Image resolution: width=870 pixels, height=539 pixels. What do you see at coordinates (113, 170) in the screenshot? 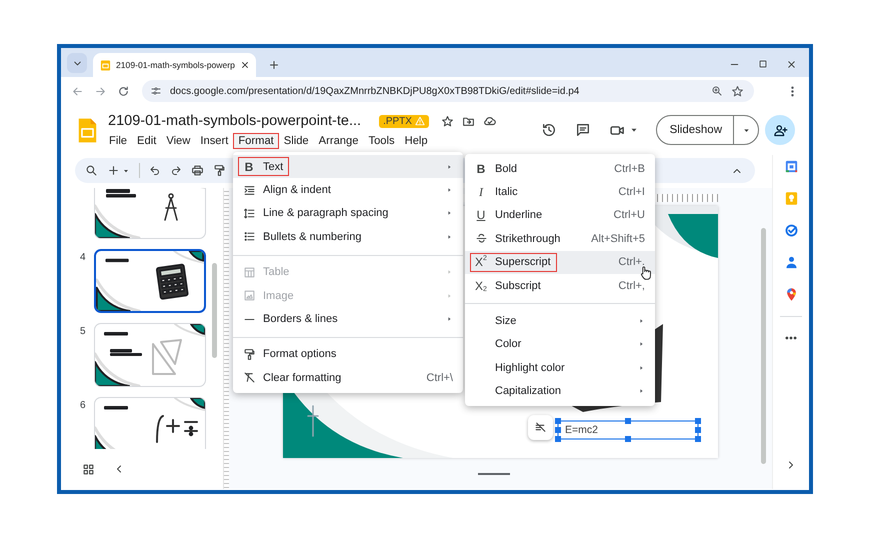
I see `add-icon` at bounding box center [113, 170].